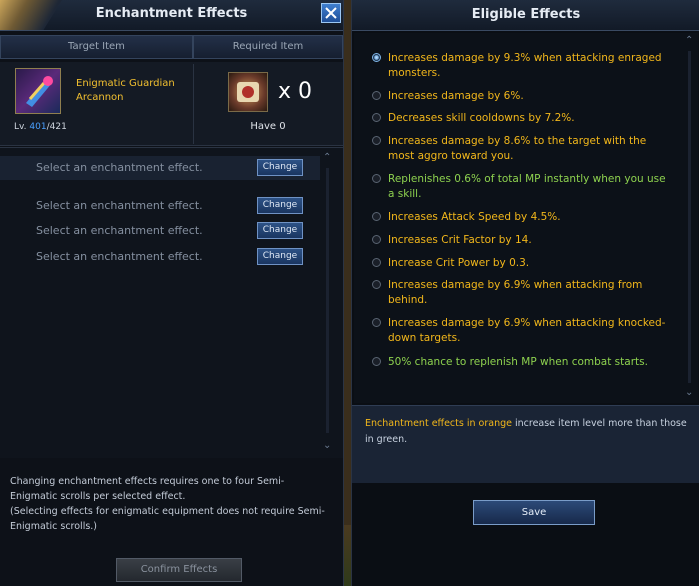 This screenshot has height=586, width=699. What do you see at coordinates (56, 127) in the screenshot?
I see `level-max: /421` at bounding box center [56, 127].